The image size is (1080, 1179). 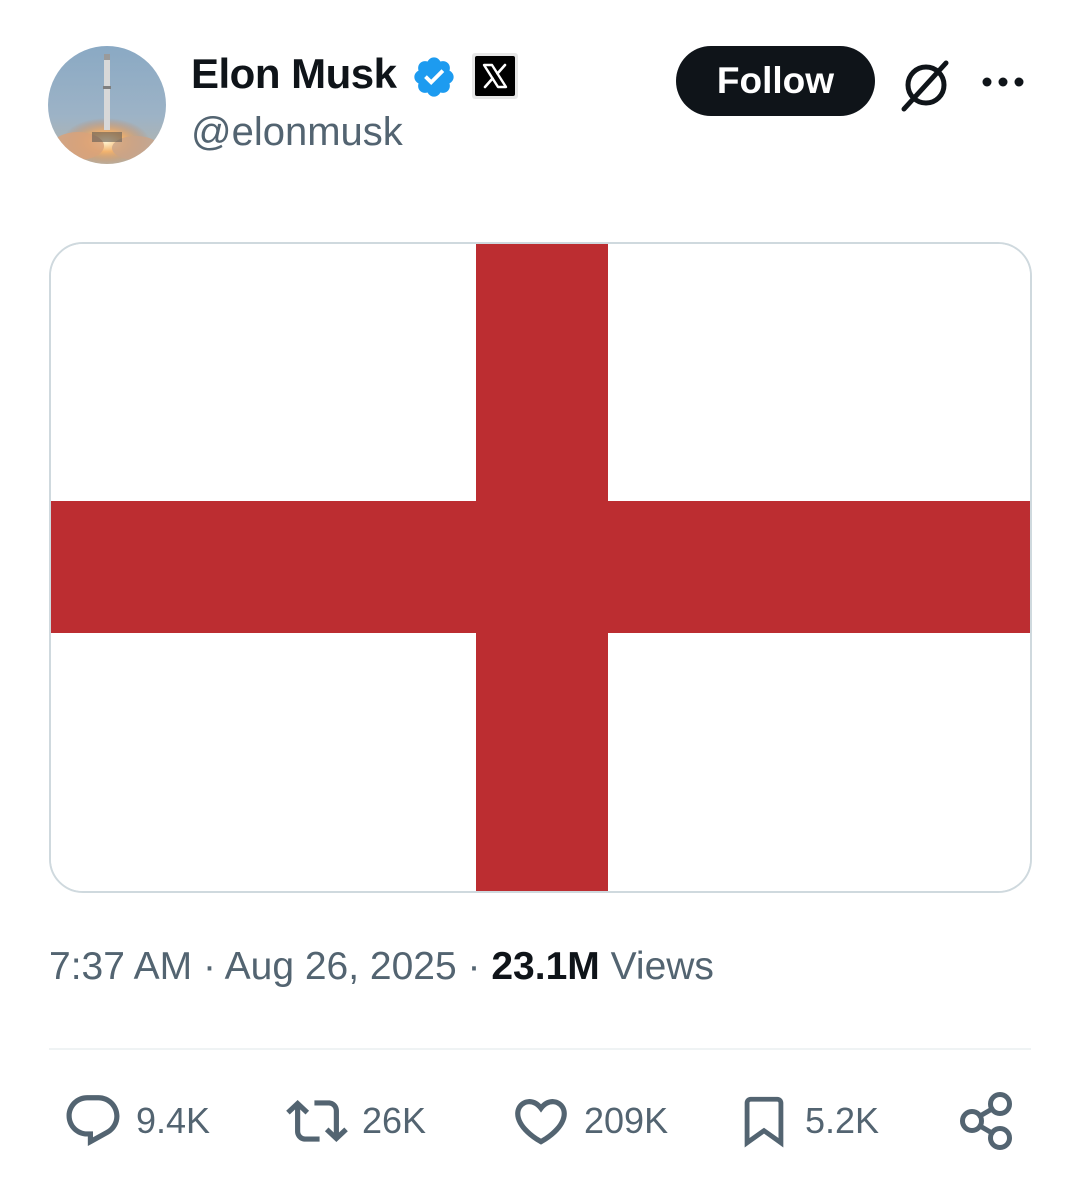 I want to click on tweet-meta: 7:37 AM · Aug 26, 2025 · 23.1M Views, so click(x=381, y=967).